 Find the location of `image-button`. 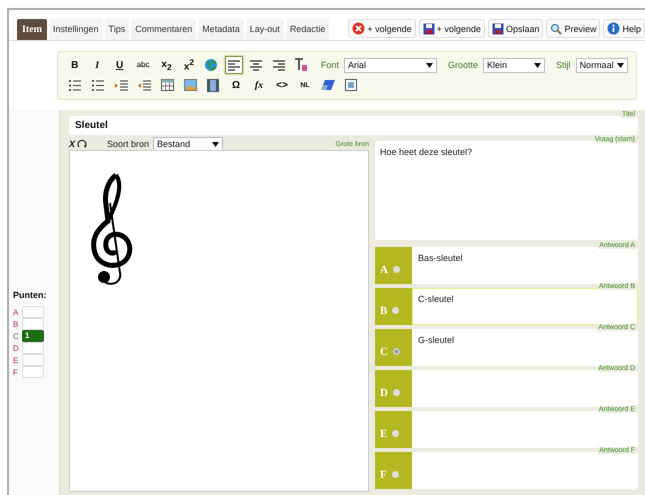

image-button is located at coordinates (190, 85).